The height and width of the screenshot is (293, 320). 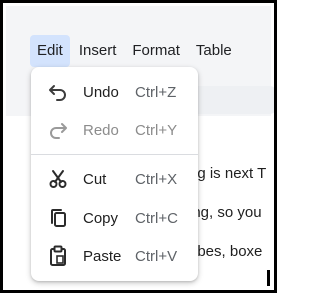 What do you see at coordinates (114, 179) in the screenshot?
I see `cut-menu-item: Cut Ctrl+X` at bounding box center [114, 179].